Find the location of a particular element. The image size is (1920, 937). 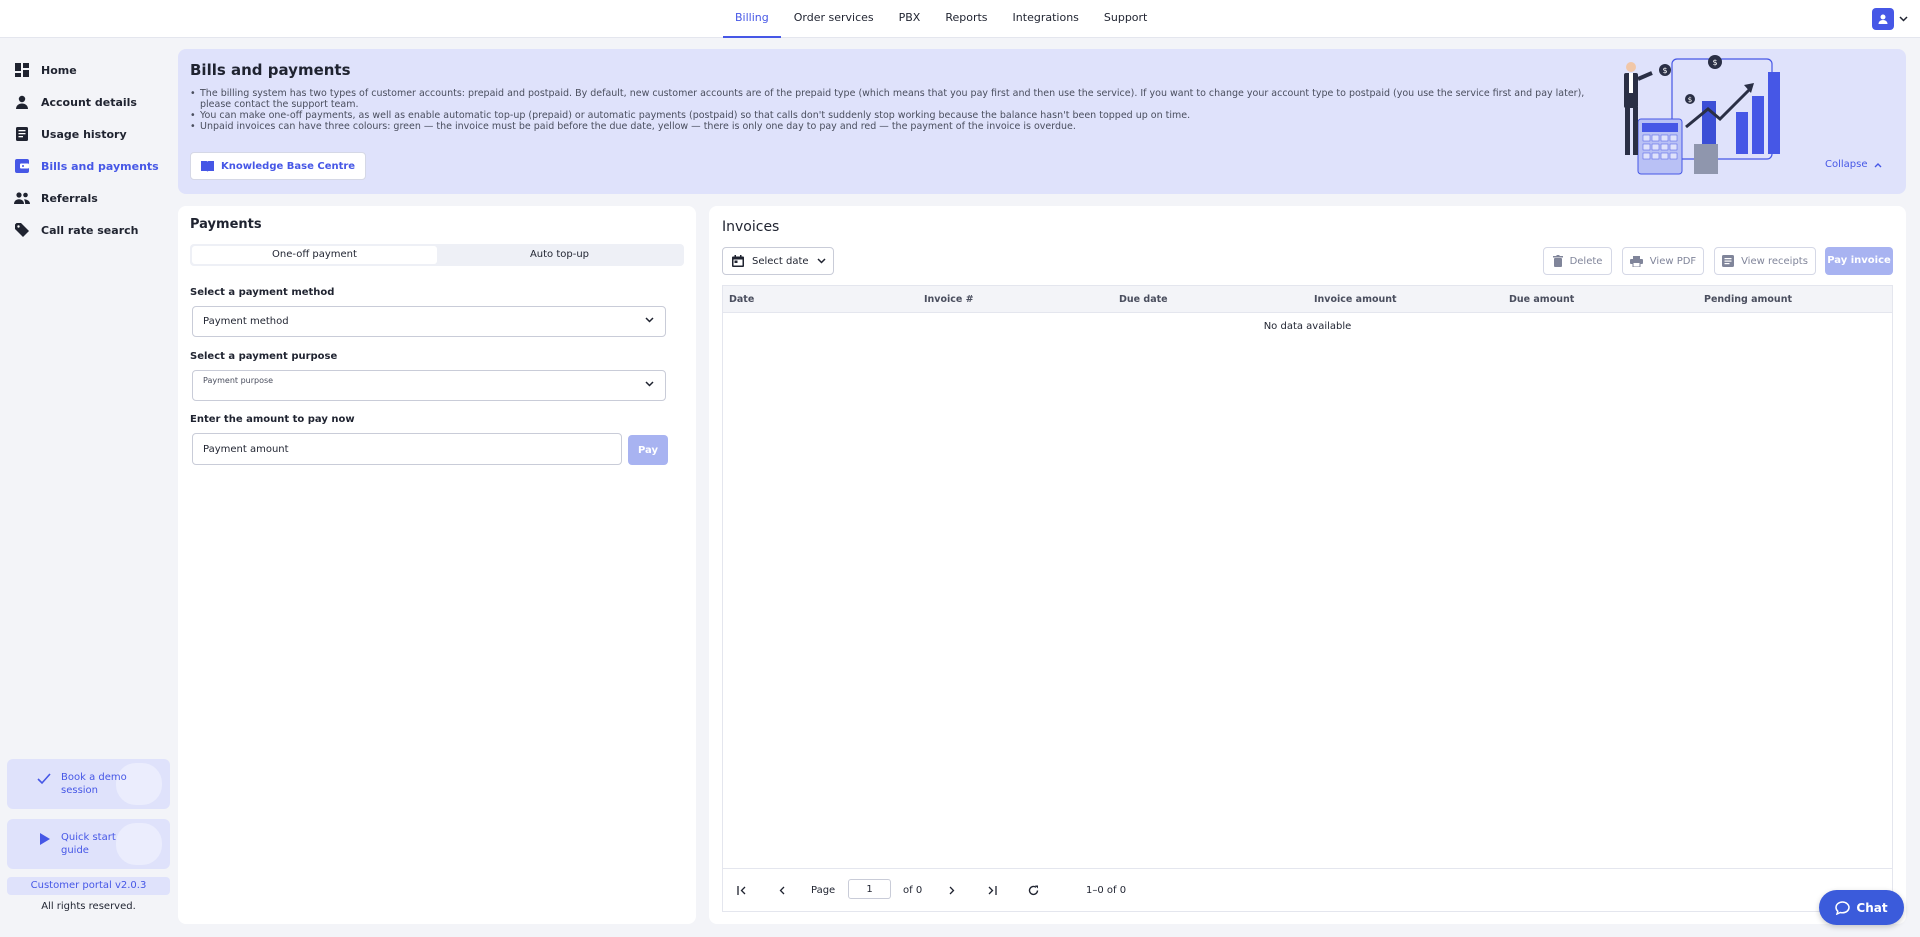

tab-integrations: Integrations is located at coordinates (1046, 19).